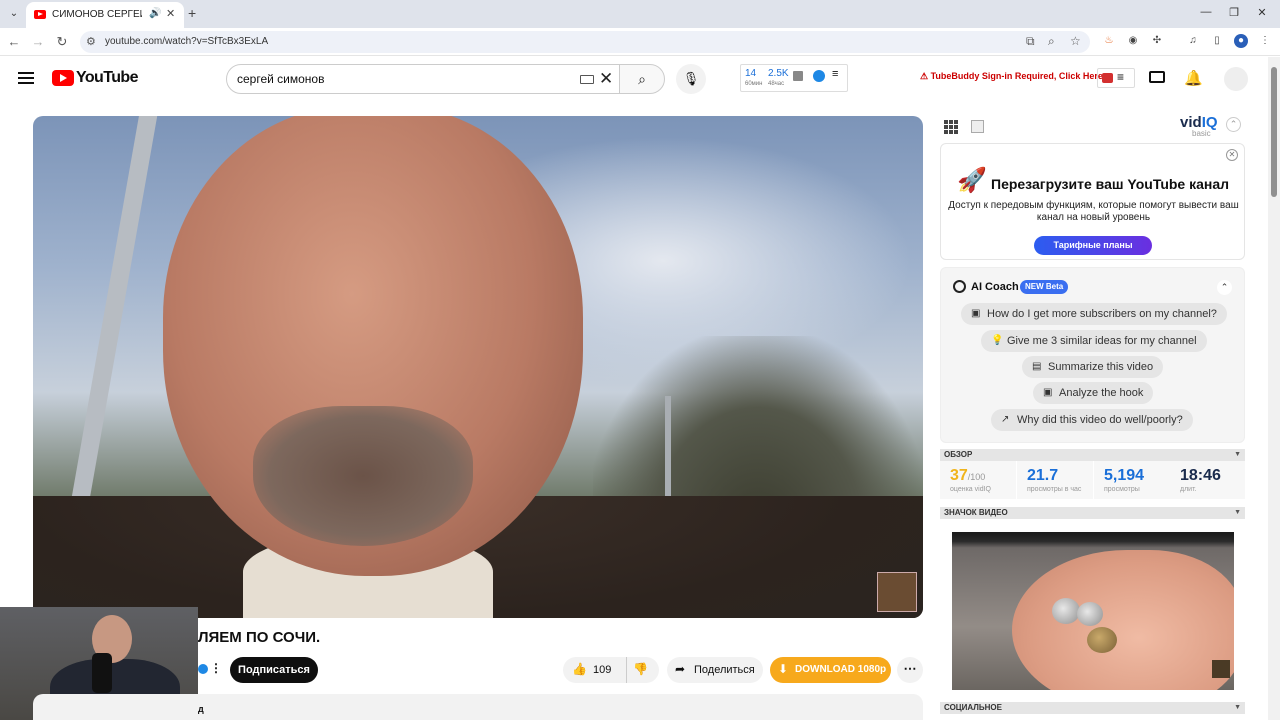 This screenshot has width=1280, height=720. What do you see at coordinates (995, 287) in the screenshot?
I see `ai-coach-title: AI Coach` at bounding box center [995, 287].